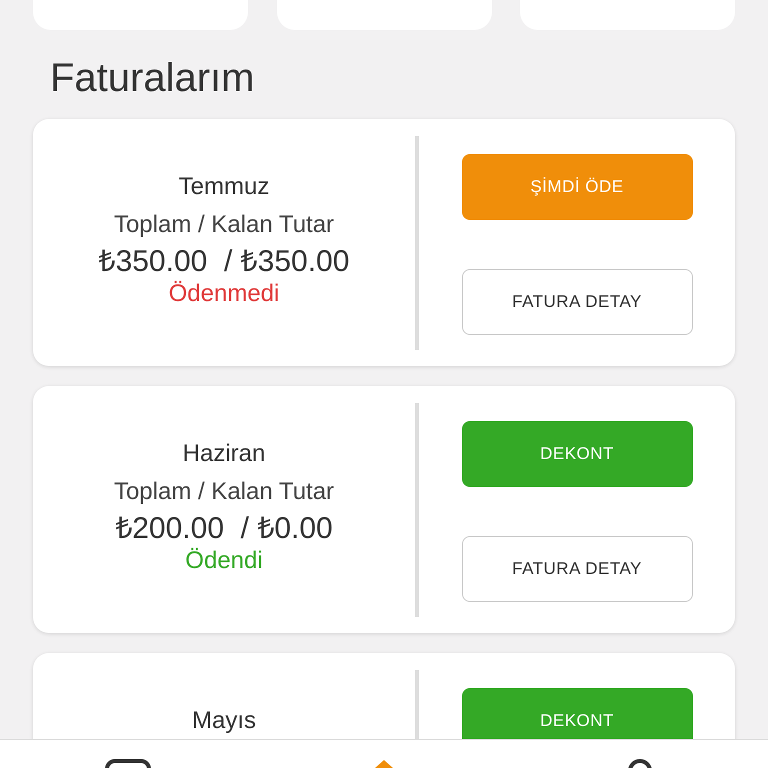 The width and height of the screenshot is (768, 768). I want to click on pay-now-button: ŞİMDİ ÖDE, so click(577, 187).